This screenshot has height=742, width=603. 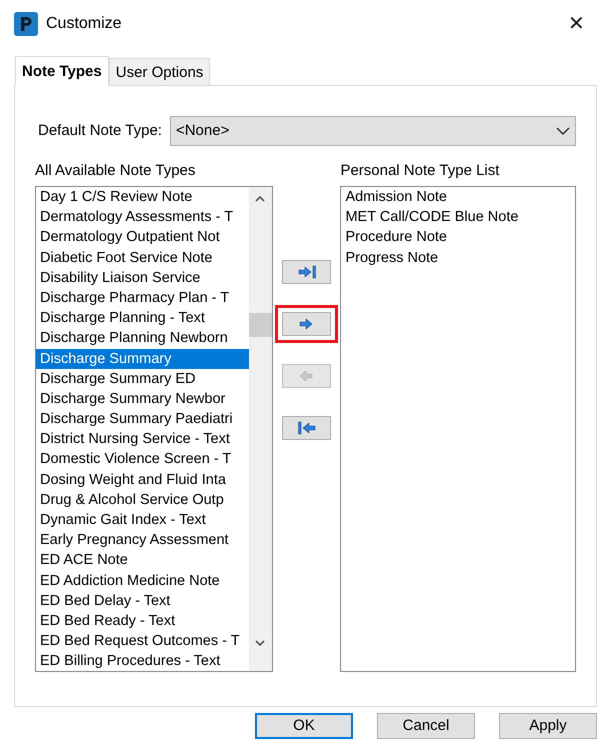 What do you see at coordinates (142, 500) in the screenshot?
I see `list-item: Drug & Alcohol Service Outp` at bounding box center [142, 500].